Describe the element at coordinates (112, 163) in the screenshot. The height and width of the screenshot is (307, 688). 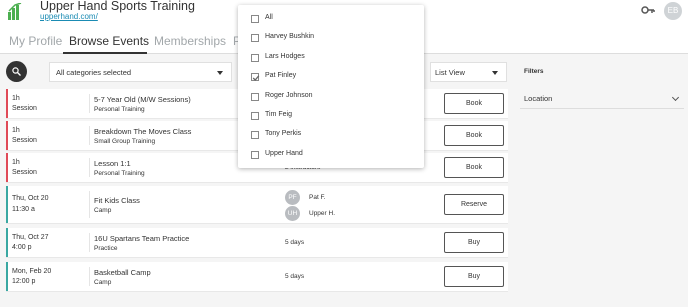
I see `event-name: Lesson 1:1` at that location.